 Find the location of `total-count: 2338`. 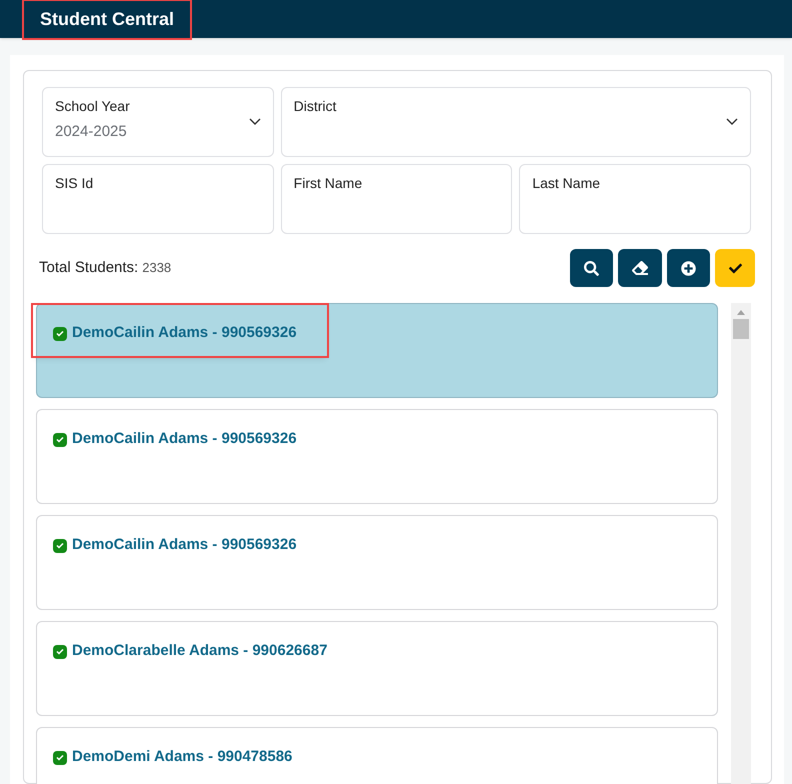

total-count: 2338 is located at coordinates (157, 267).